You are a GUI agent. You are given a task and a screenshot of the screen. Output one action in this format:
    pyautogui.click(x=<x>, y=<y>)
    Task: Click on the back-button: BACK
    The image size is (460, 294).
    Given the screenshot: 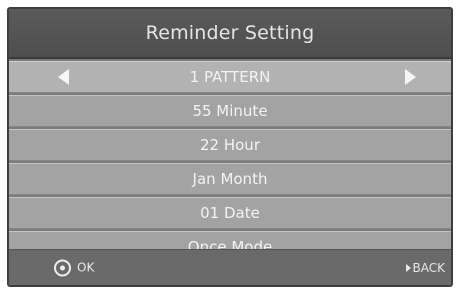 What is the action you would take?
    pyautogui.click(x=425, y=267)
    